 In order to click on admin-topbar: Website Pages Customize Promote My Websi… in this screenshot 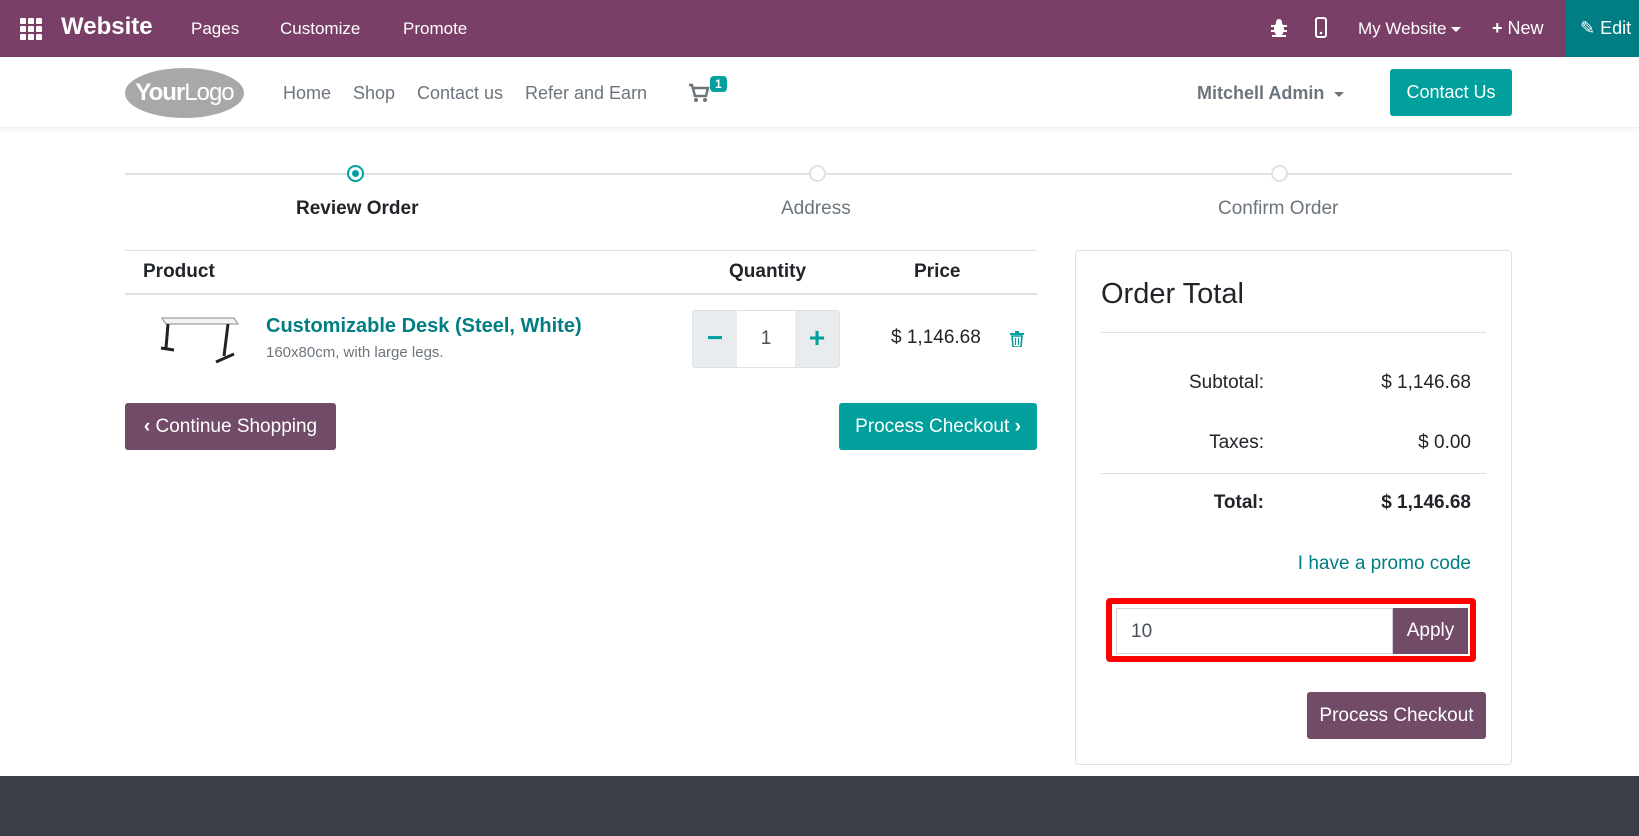, I will do `click(819, 28)`.